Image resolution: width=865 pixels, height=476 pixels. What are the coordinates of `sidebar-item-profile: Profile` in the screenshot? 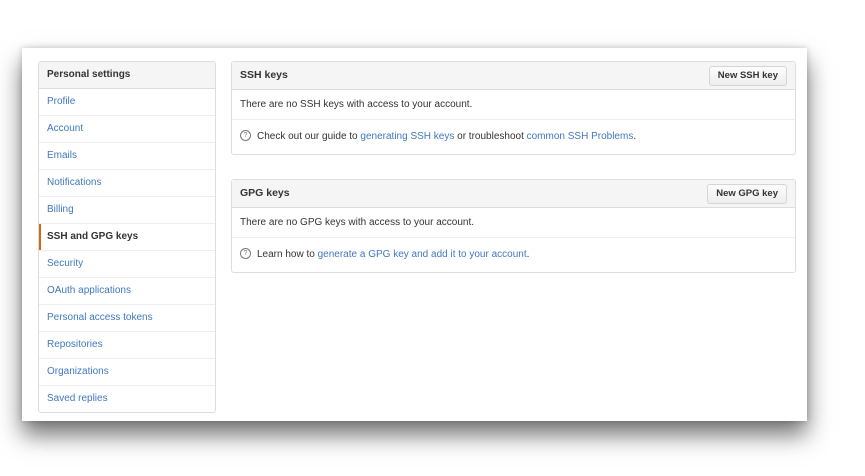 It's located at (127, 102).